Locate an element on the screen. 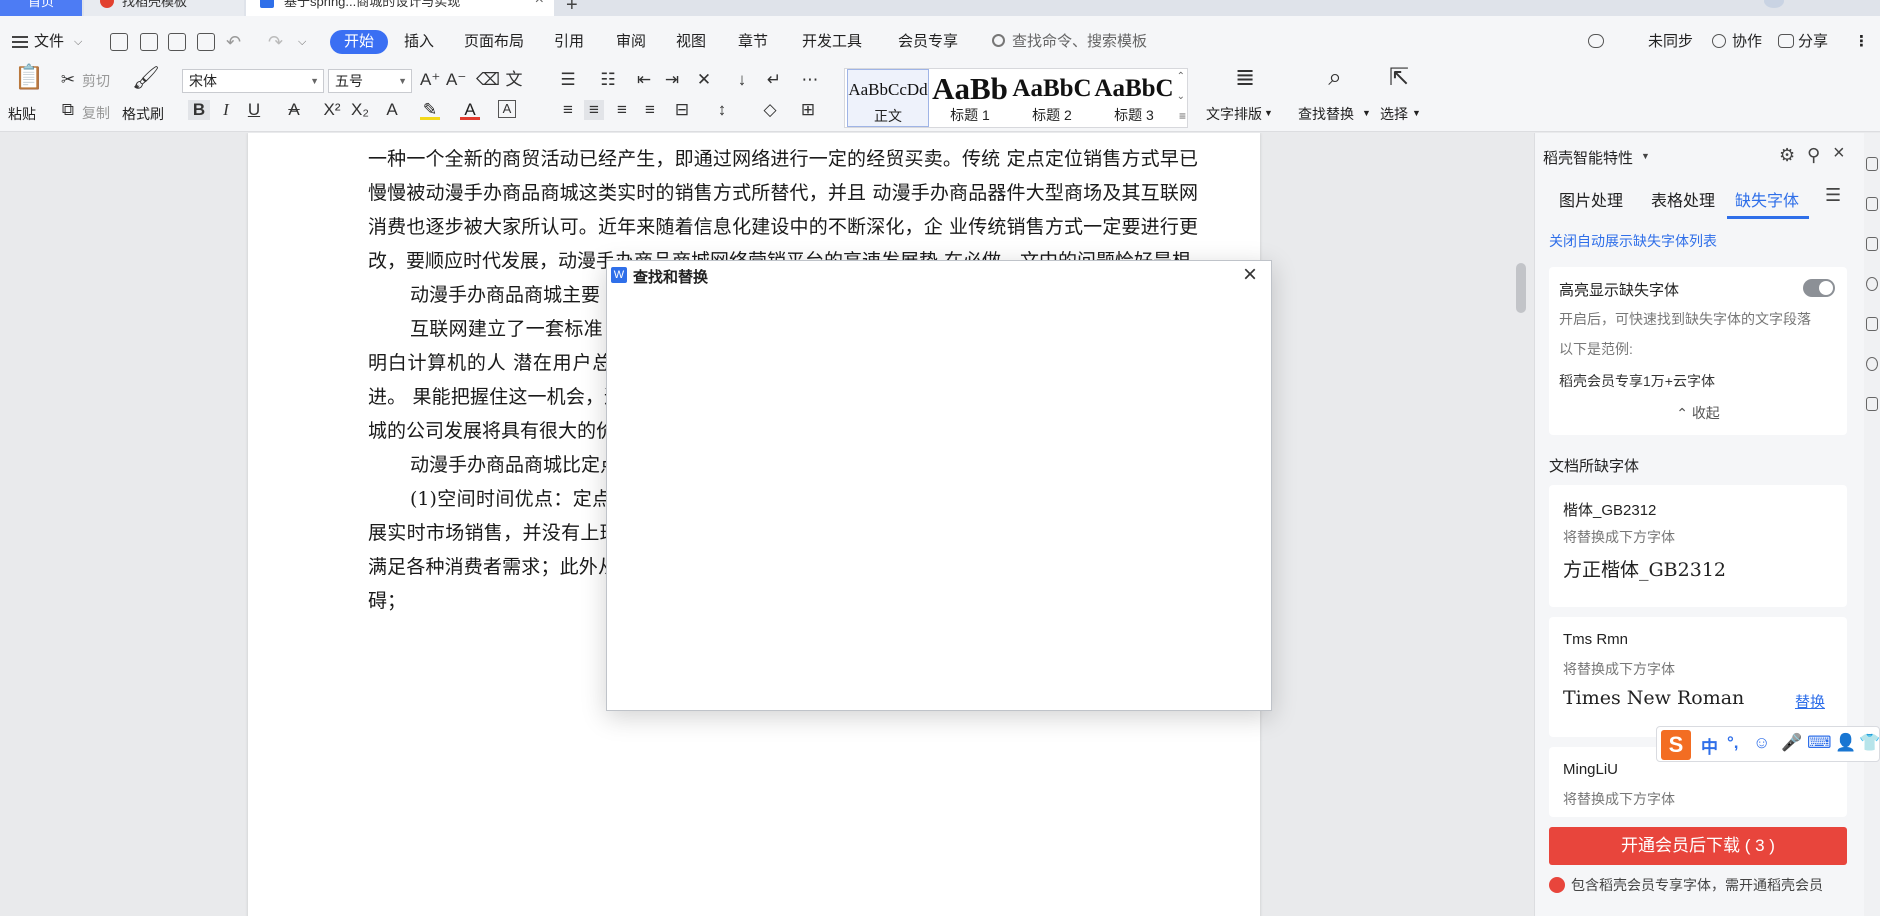 The height and width of the screenshot is (916, 1880). user-icon: 👤 is located at coordinates (1845, 743).